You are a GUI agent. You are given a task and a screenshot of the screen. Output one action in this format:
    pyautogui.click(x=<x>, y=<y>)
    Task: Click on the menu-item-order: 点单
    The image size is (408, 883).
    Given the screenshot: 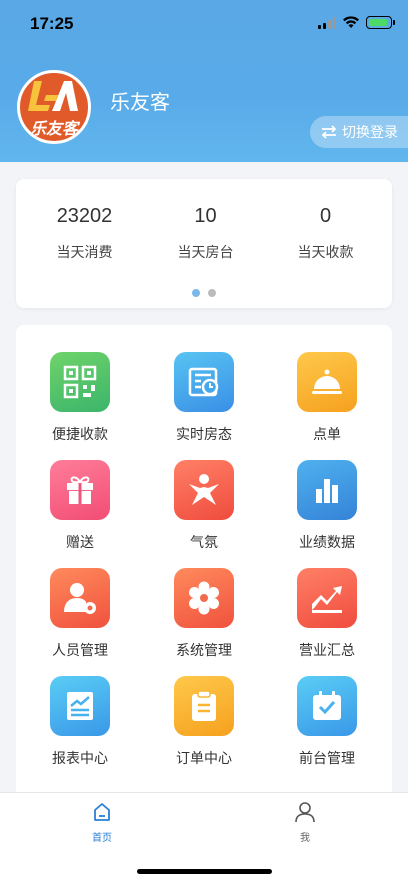 What is the action you would take?
    pyautogui.click(x=327, y=398)
    